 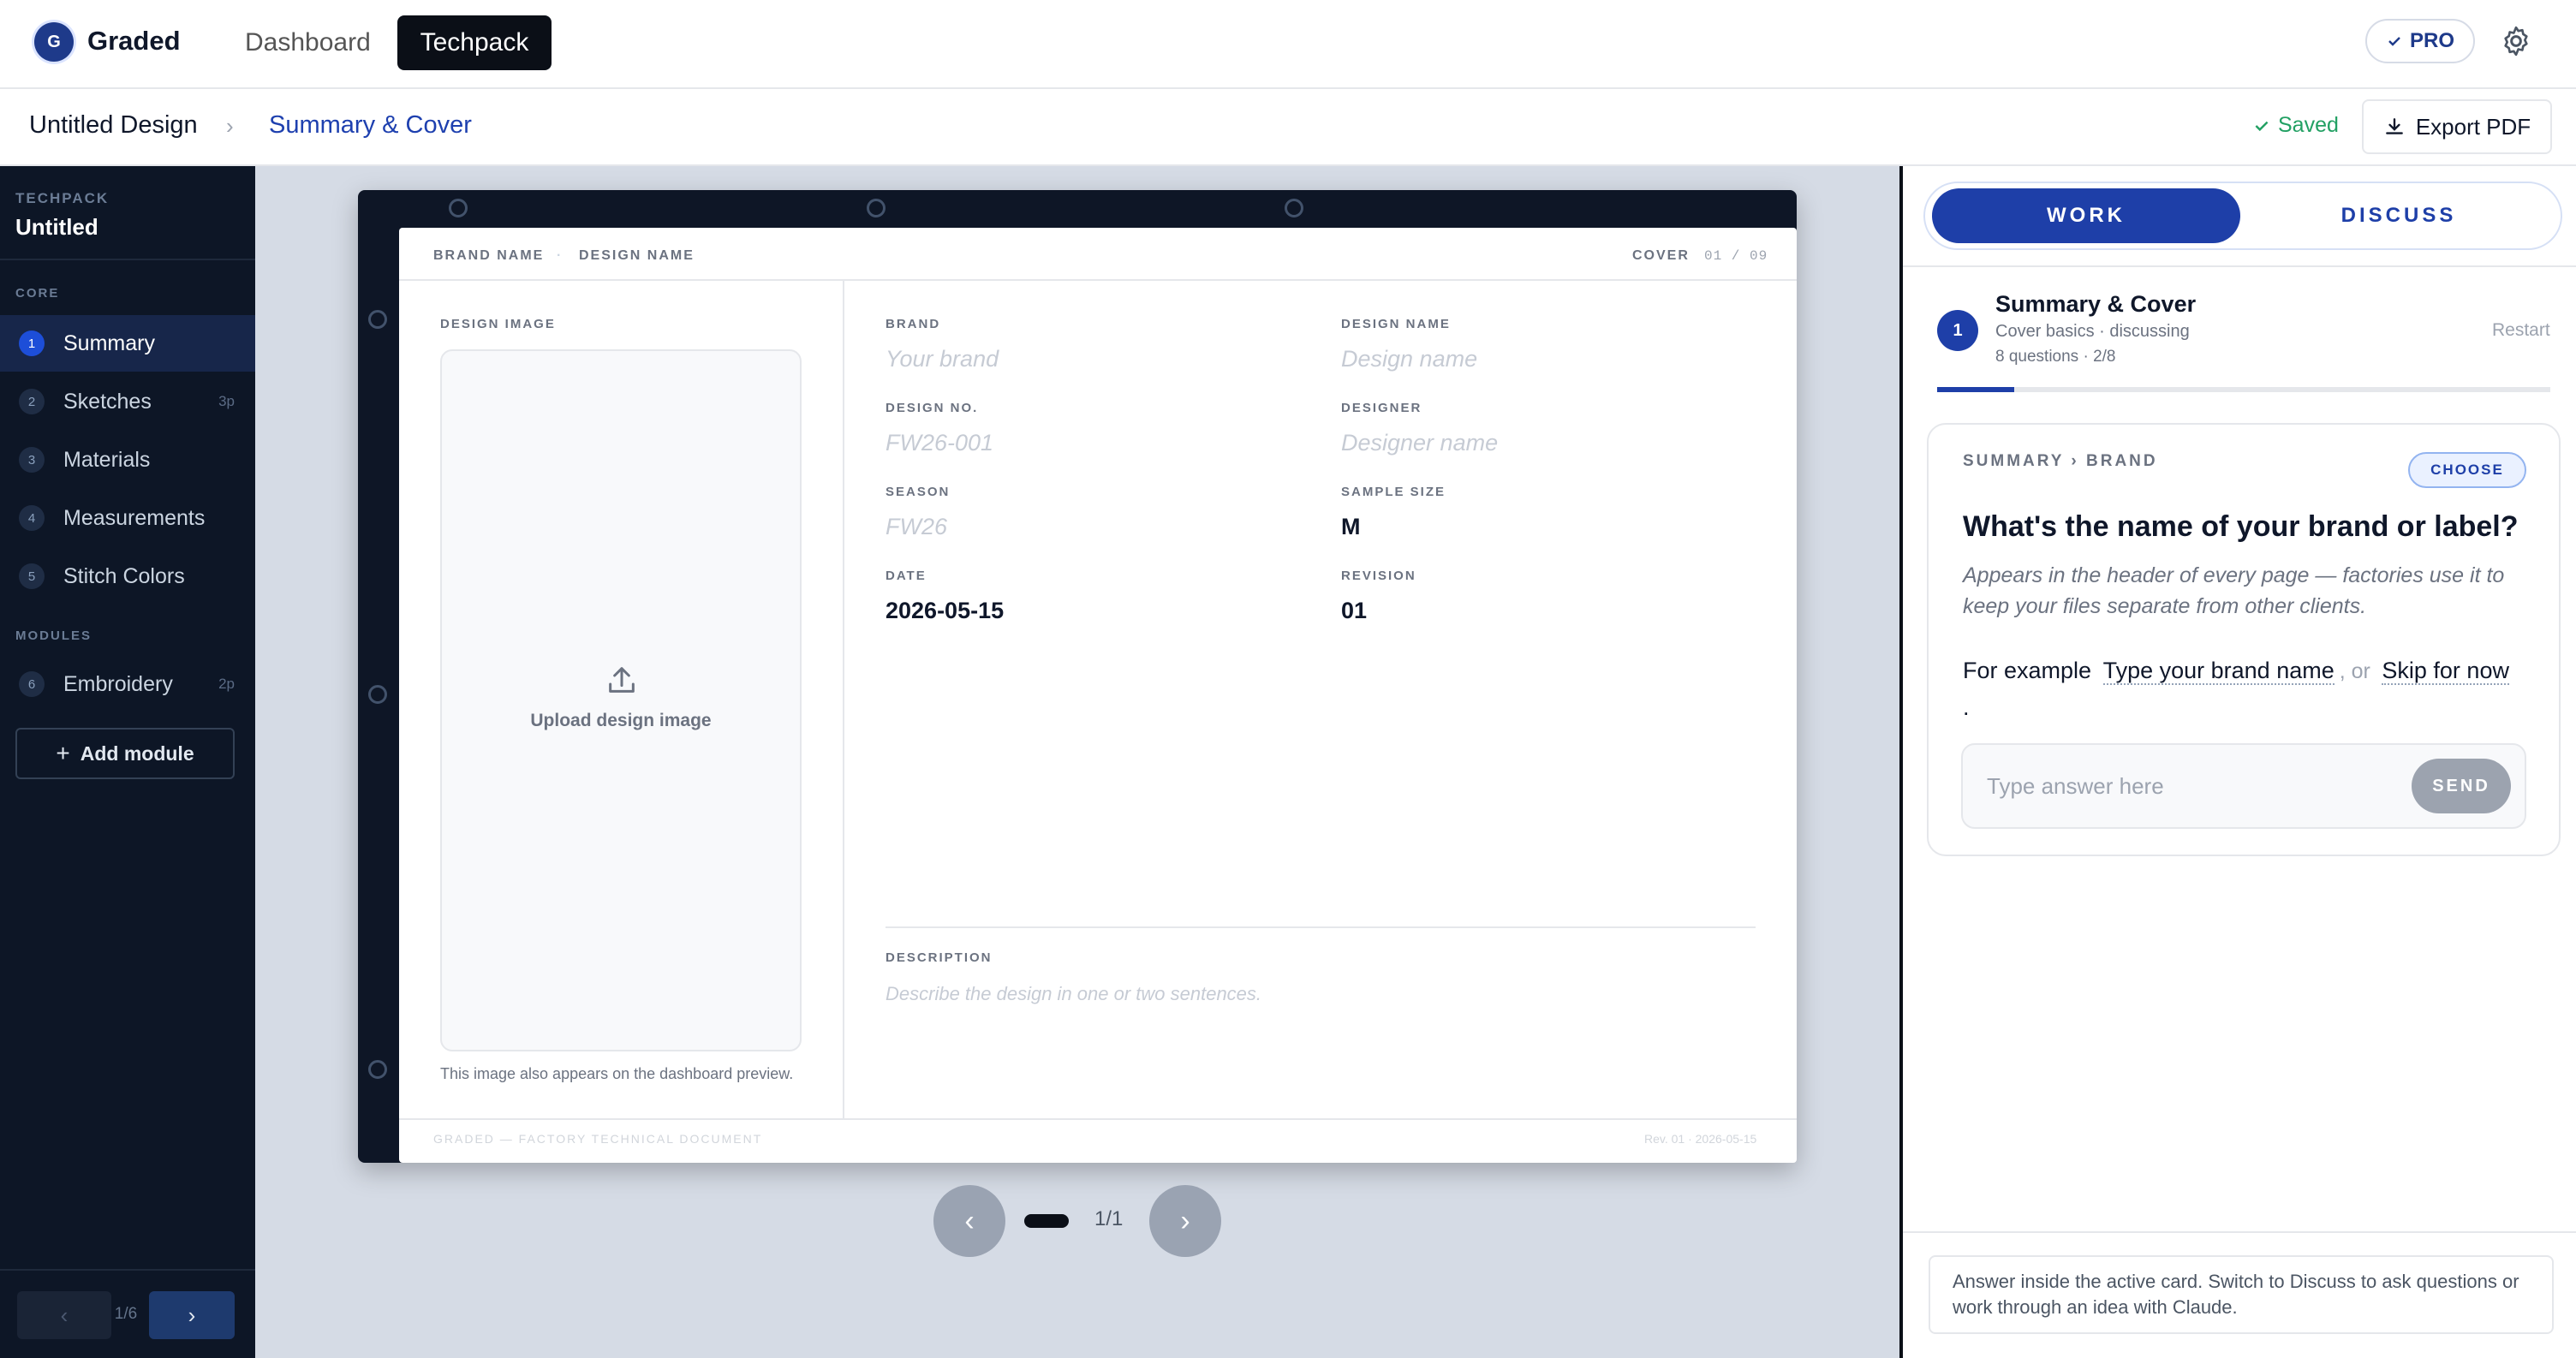 What do you see at coordinates (54, 42) in the screenshot?
I see `logo-icon: G` at bounding box center [54, 42].